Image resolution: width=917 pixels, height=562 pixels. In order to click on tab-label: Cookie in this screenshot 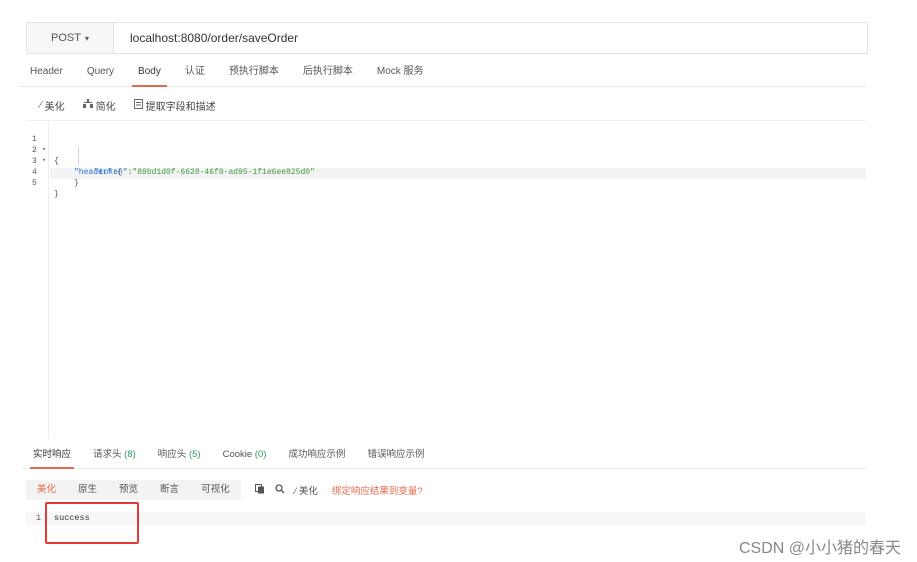, I will do `click(237, 454)`.